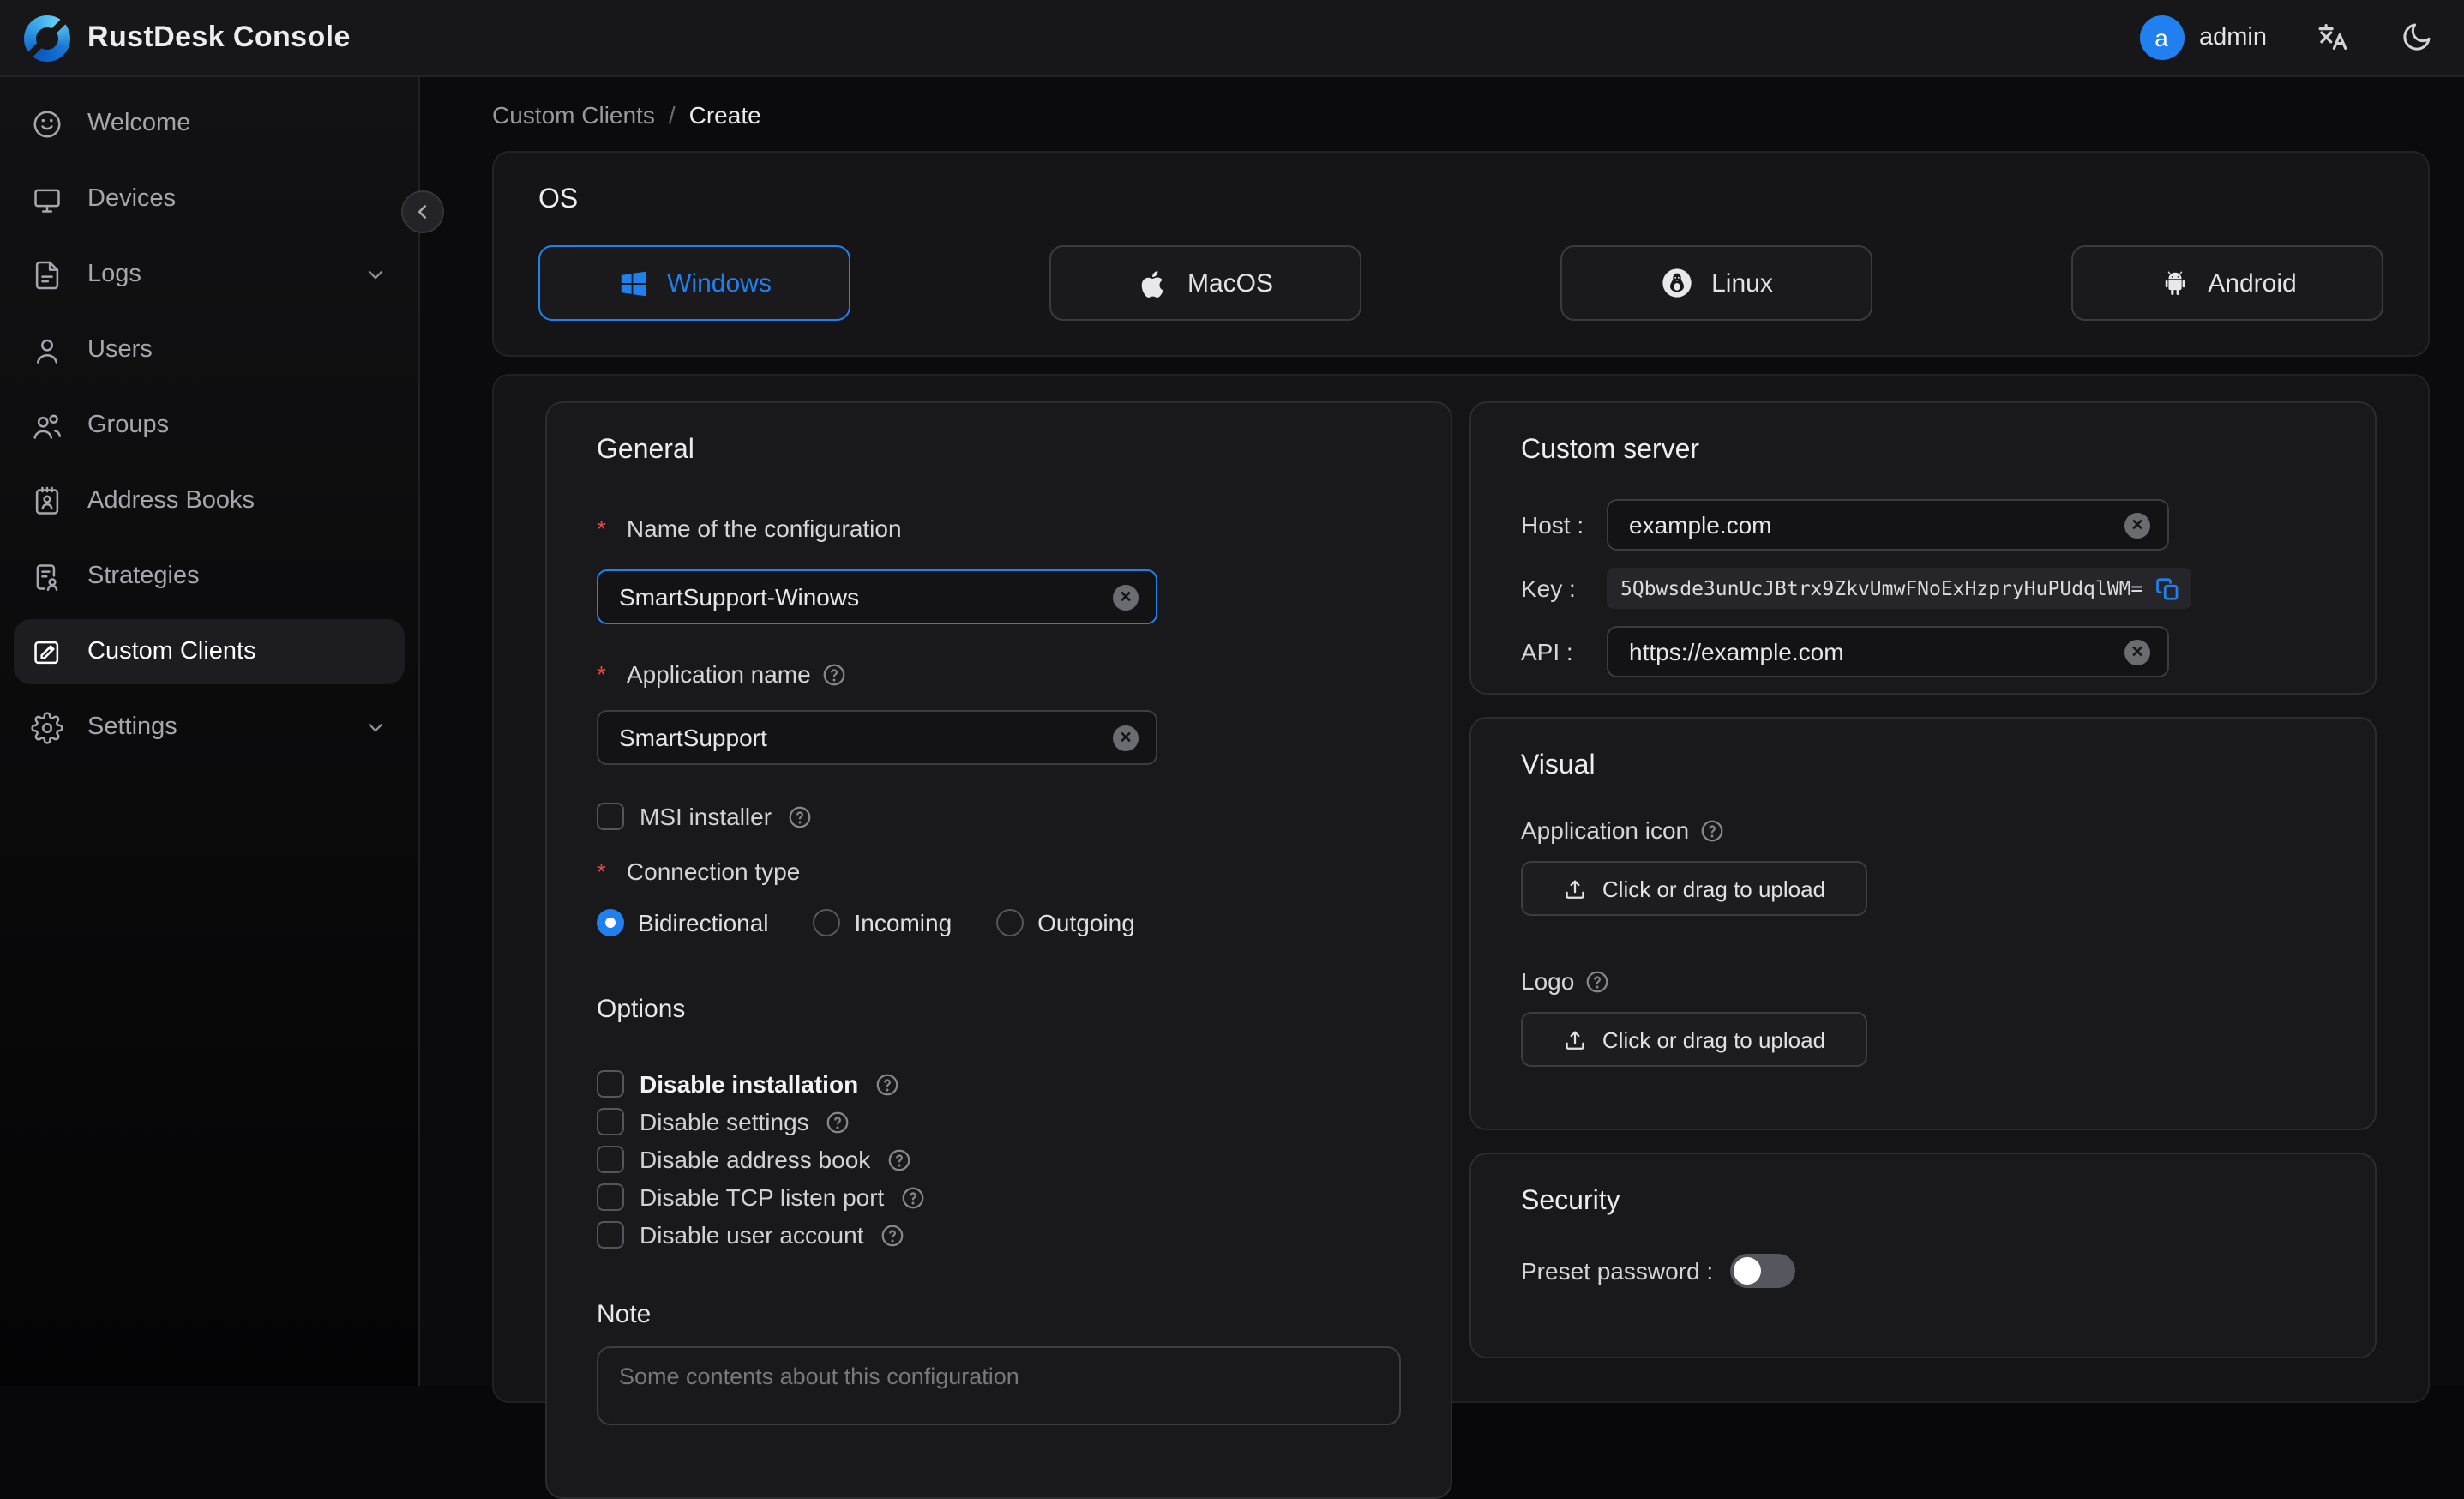  Describe the element at coordinates (1552, 525) in the screenshot. I see `host-label: Host :` at that location.